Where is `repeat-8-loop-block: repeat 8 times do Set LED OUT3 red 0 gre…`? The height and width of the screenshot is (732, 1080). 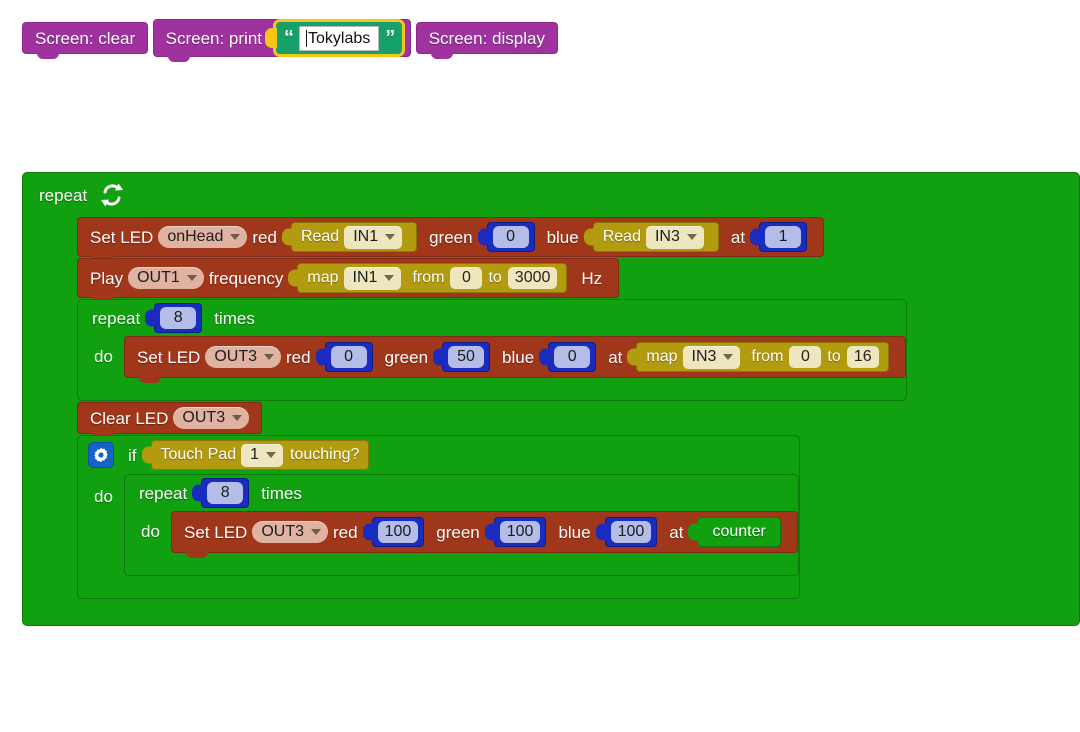
repeat-8-loop-block: repeat 8 times do Set LED OUT3 red 0 gre… is located at coordinates (578, 350).